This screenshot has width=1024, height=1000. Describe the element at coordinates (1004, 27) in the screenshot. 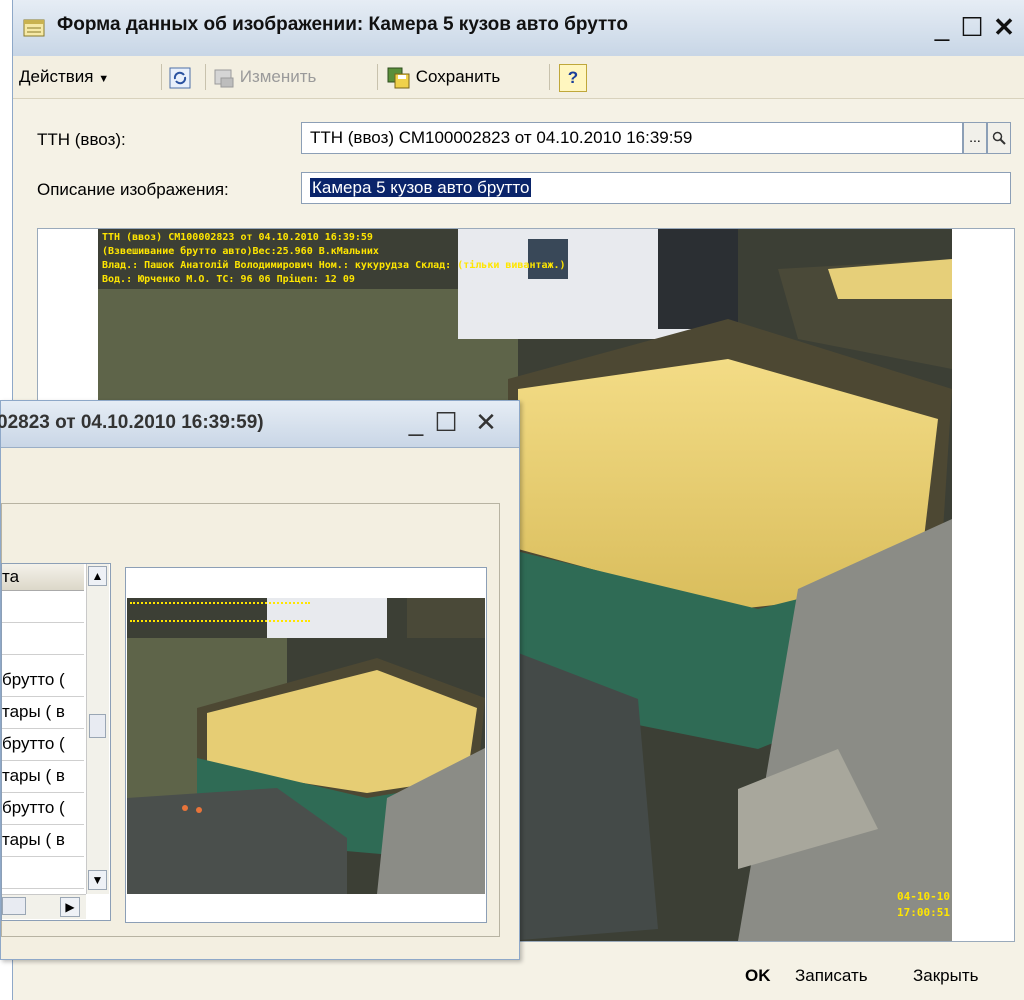

I see `close-button: ✕` at that location.